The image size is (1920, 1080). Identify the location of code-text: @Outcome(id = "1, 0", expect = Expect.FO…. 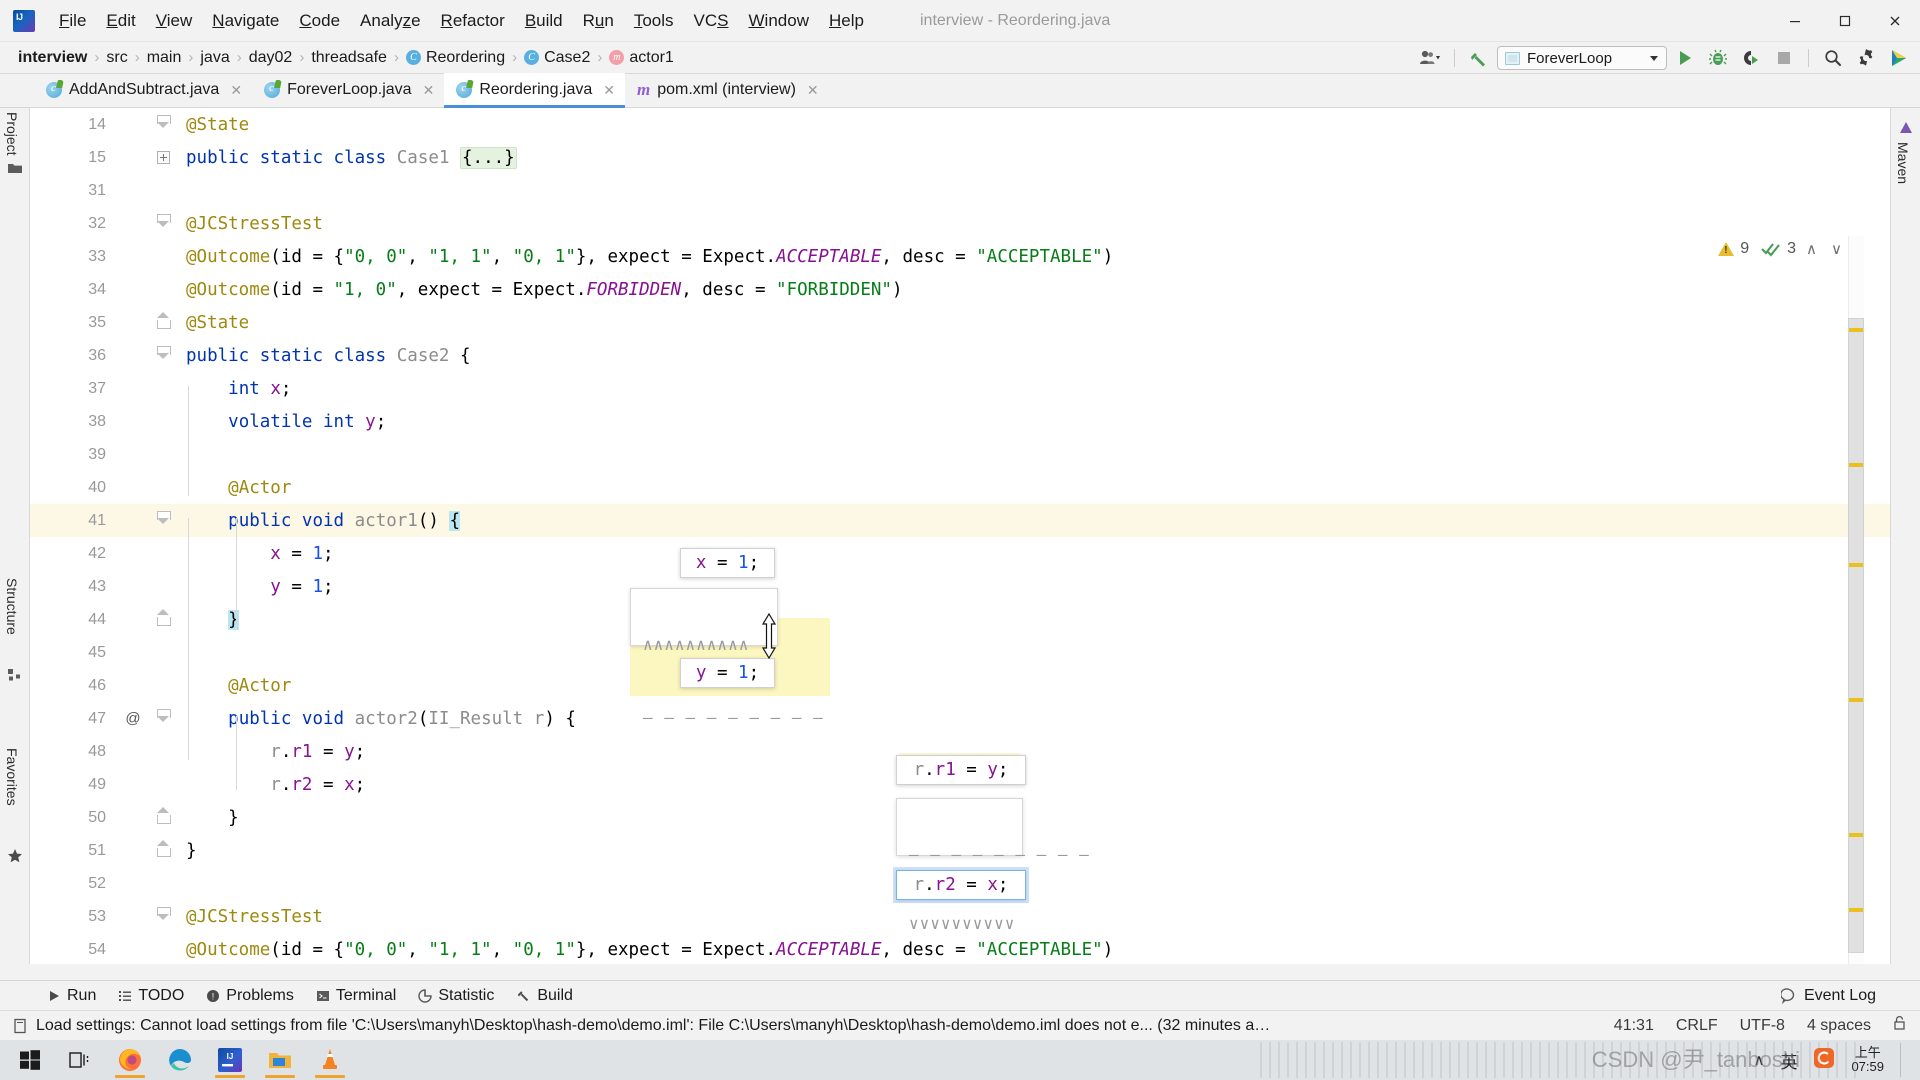
(1033, 290).